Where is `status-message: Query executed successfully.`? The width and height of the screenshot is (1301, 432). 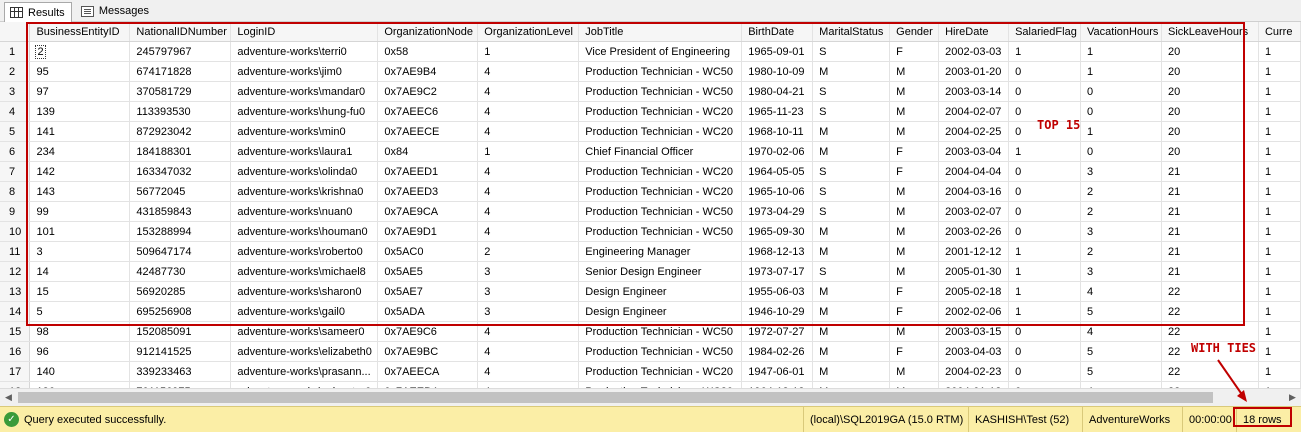 status-message: Query executed successfully. is located at coordinates (95, 419).